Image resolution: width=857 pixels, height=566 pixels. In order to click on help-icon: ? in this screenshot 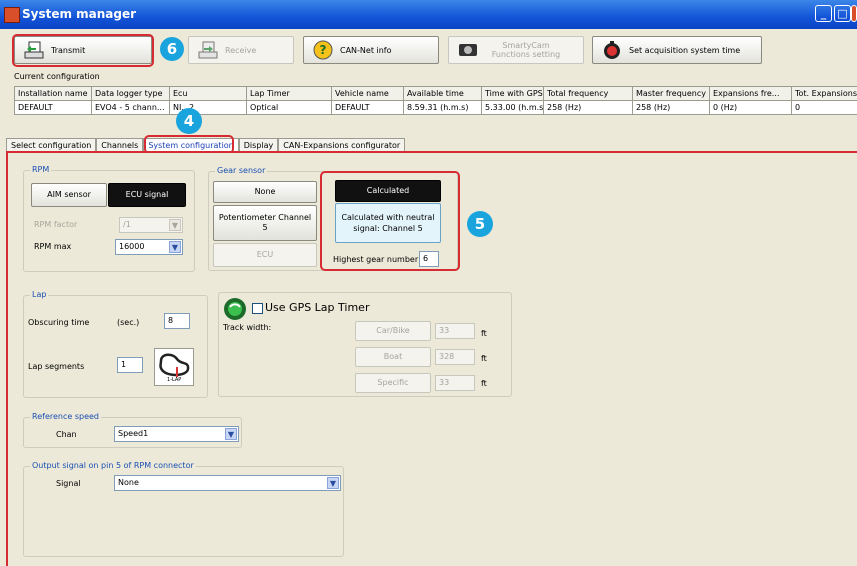, I will do `click(323, 50)`.